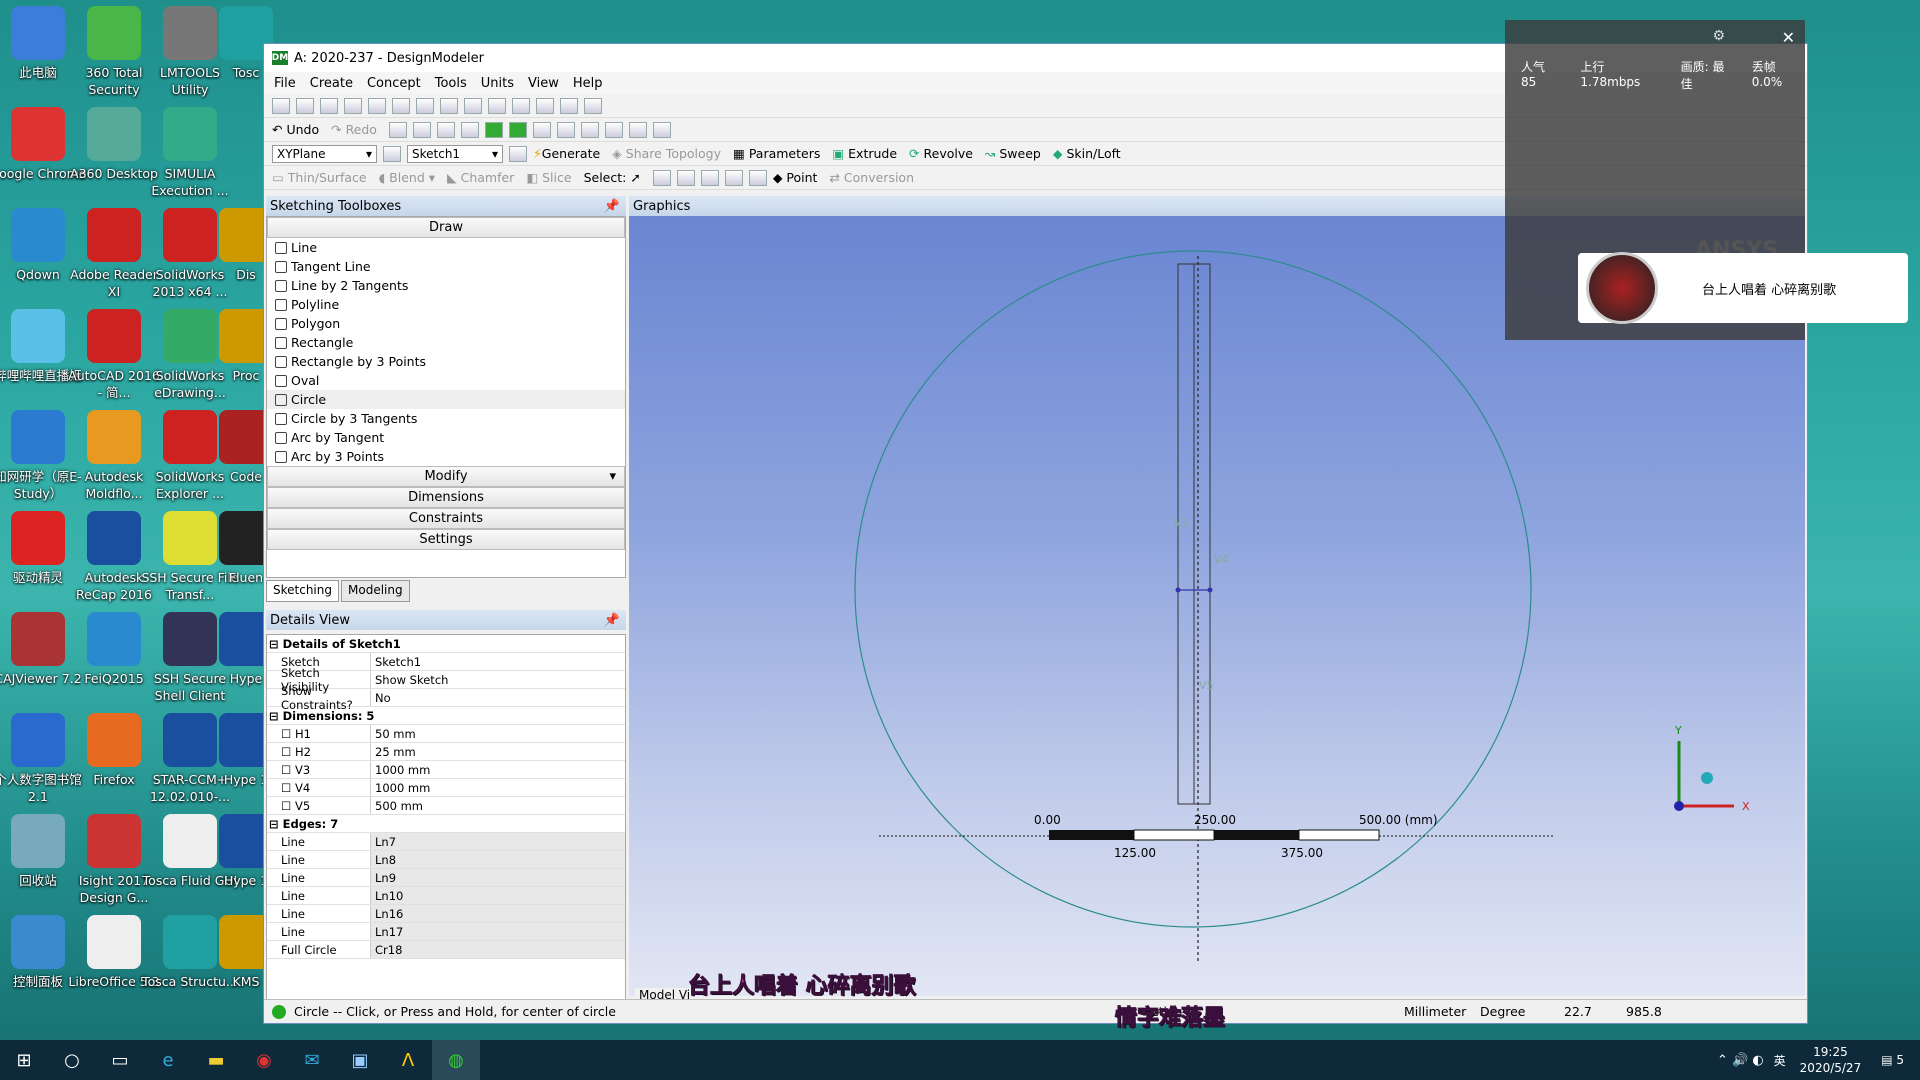  I want to click on select-mode-icon, so click(493, 129).